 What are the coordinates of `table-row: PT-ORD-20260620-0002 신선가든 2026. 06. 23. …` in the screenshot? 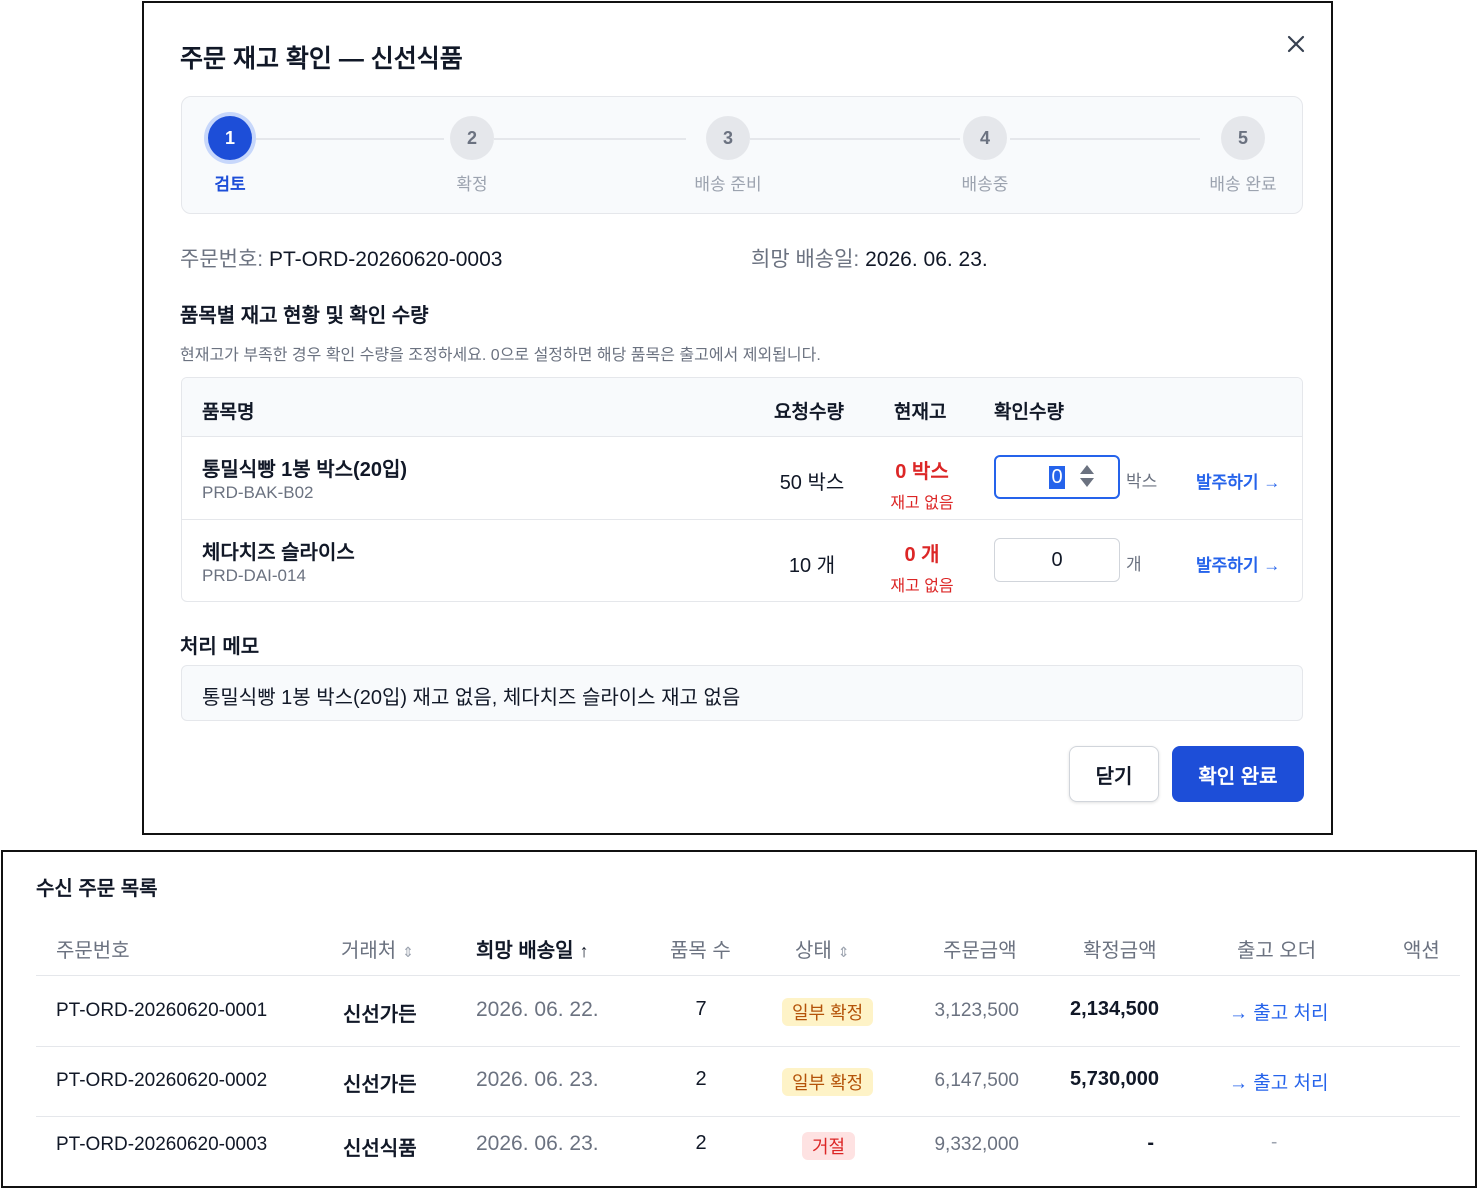 It's located at (740, 1081).